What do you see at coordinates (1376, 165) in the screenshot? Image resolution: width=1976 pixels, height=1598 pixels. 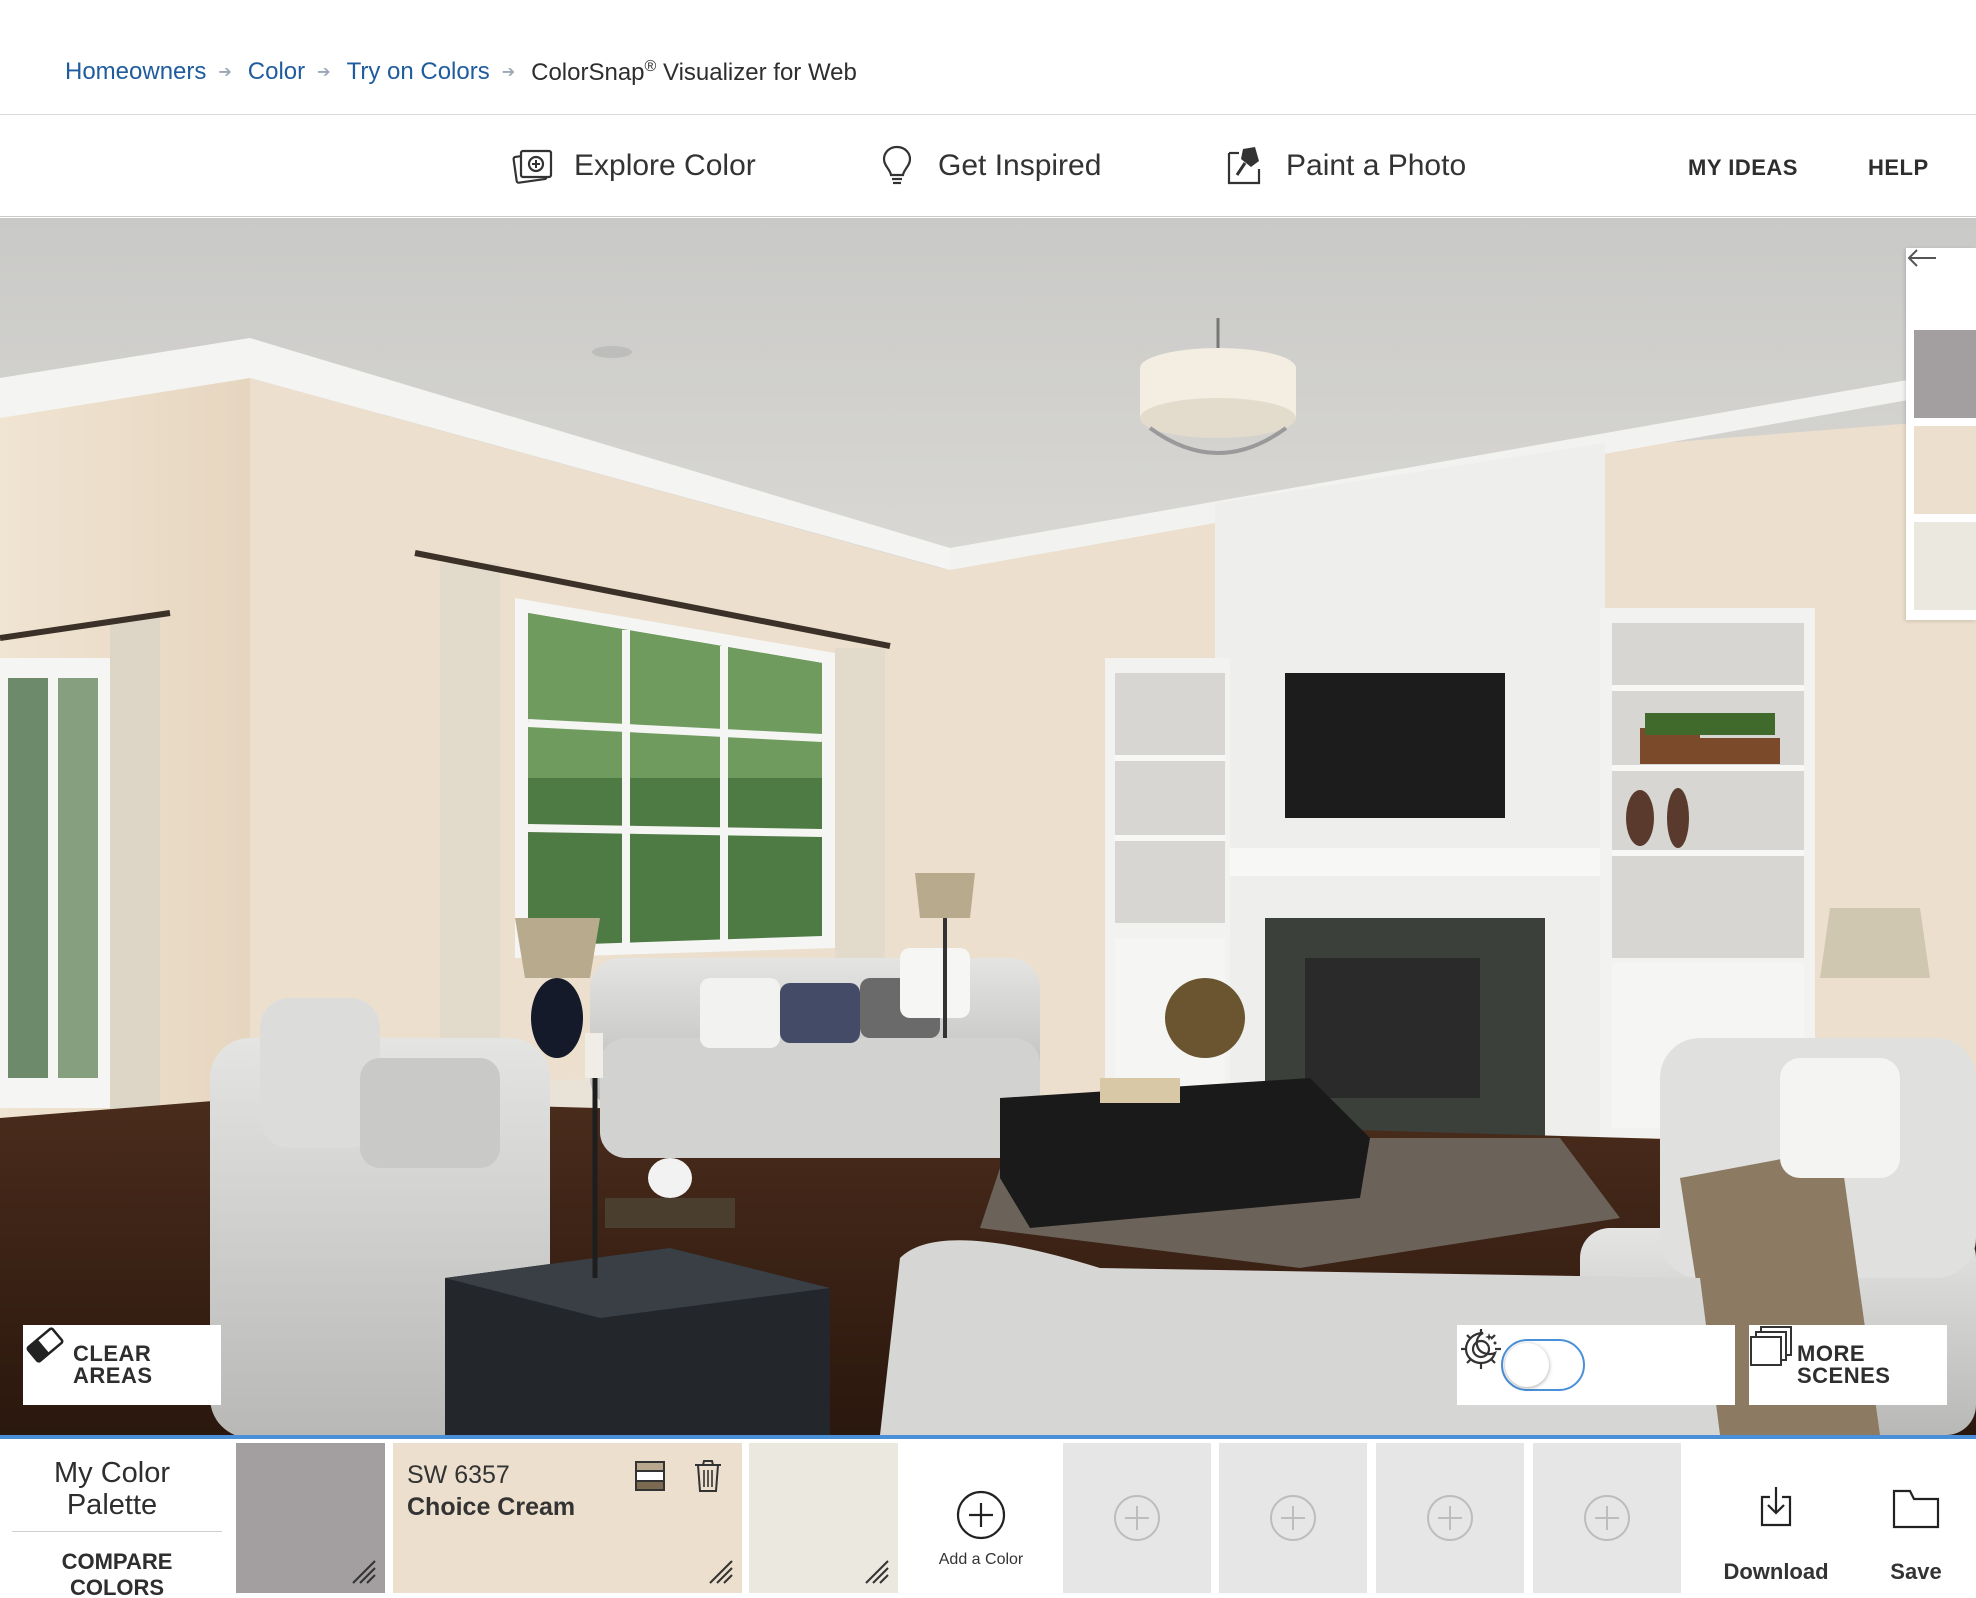 I see `nav-paint-label: Paint a Photo` at bounding box center [1376, 165].